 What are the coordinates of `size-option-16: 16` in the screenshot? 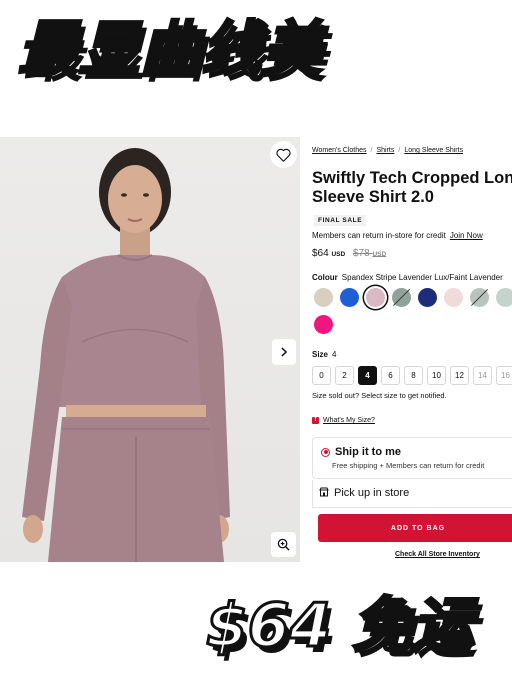 It's located at (504, 375).